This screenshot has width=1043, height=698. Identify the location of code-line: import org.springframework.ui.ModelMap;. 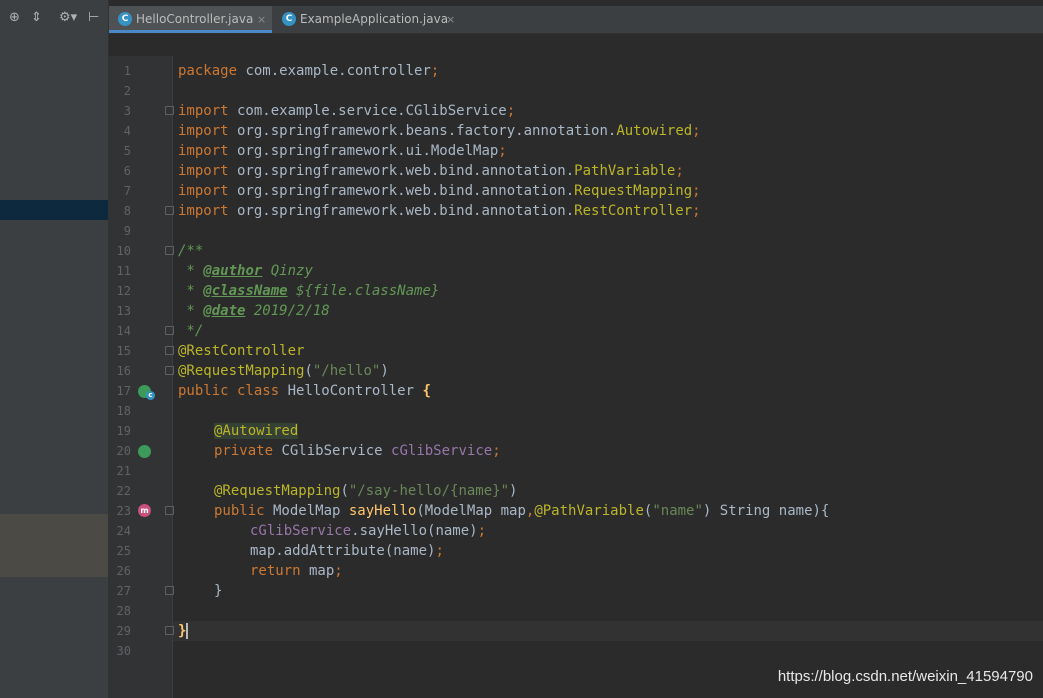
(342, 151).